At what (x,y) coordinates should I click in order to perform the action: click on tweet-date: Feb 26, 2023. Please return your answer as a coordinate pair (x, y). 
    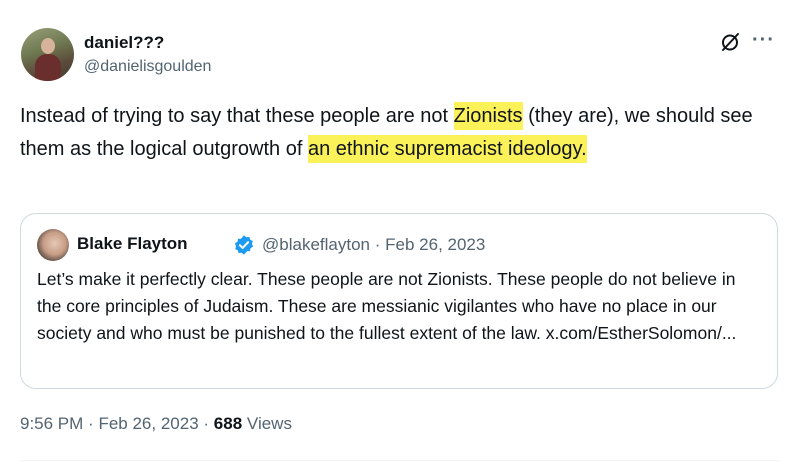
    Looking at the image, I should click on (148, 423).